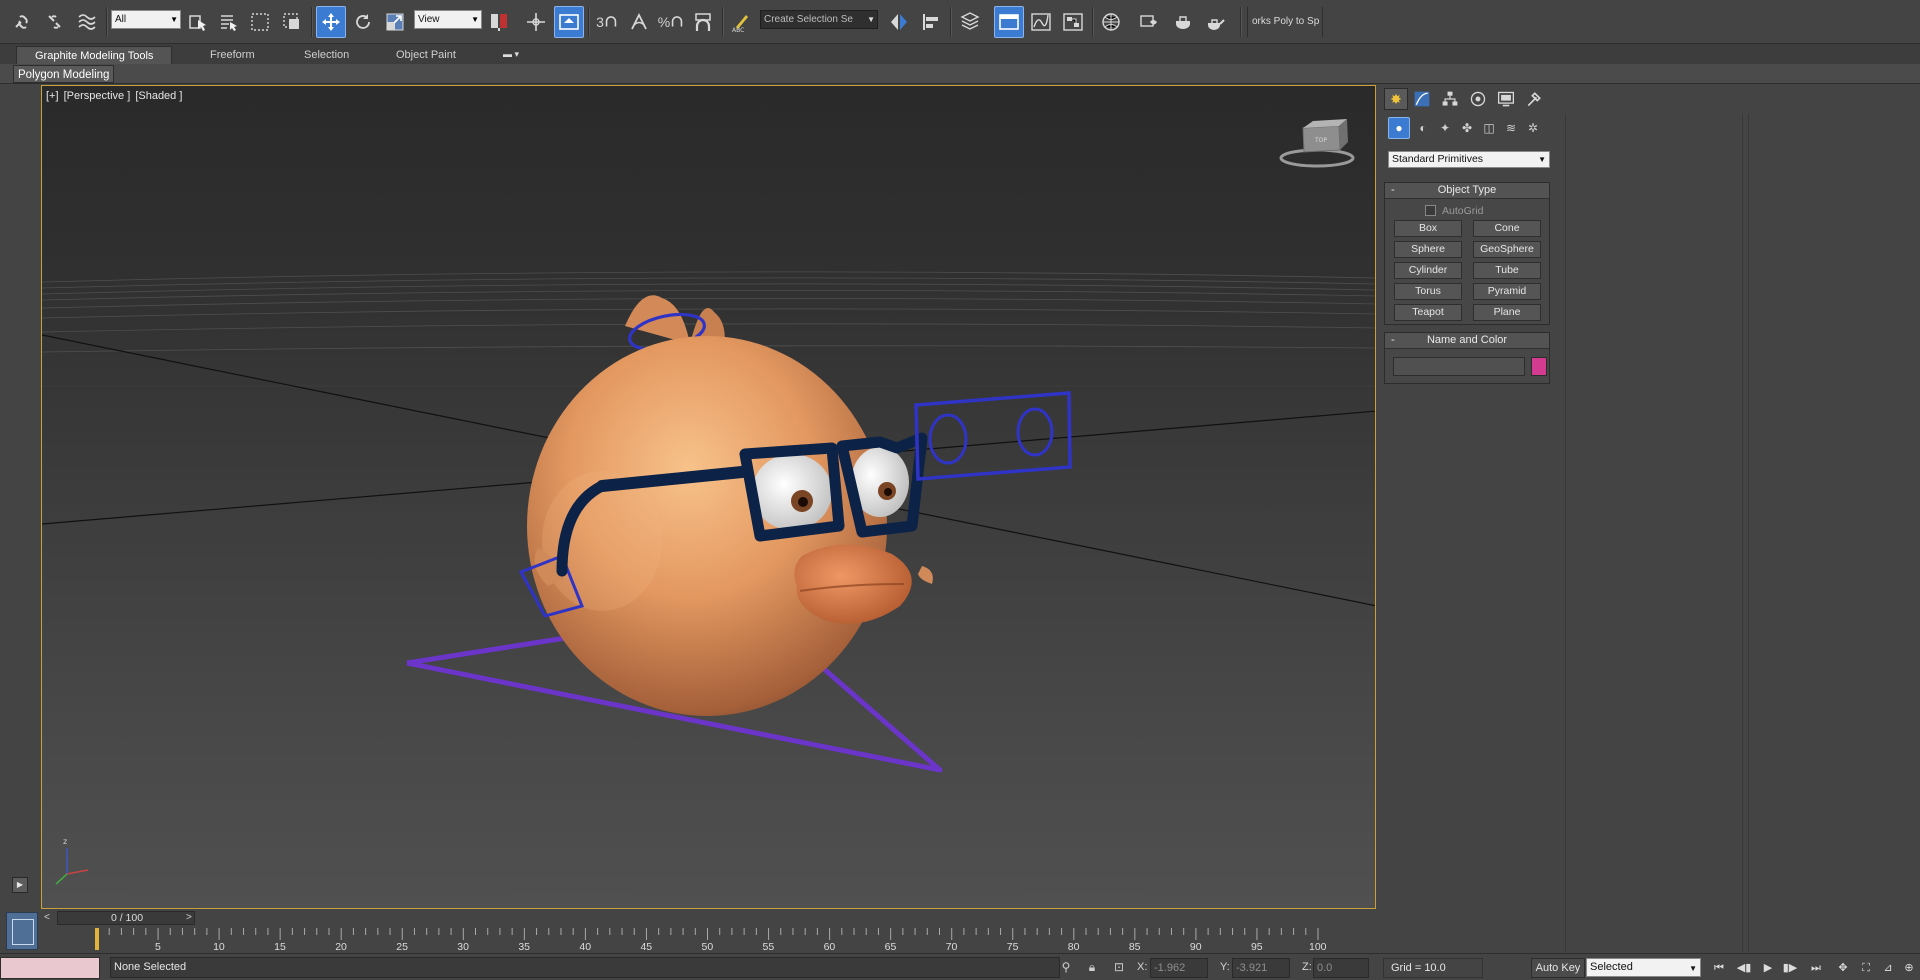 This screenshot has width=1920, height=980. I want to click on field-of-view-icon: ⊿, so click(1888, 968).